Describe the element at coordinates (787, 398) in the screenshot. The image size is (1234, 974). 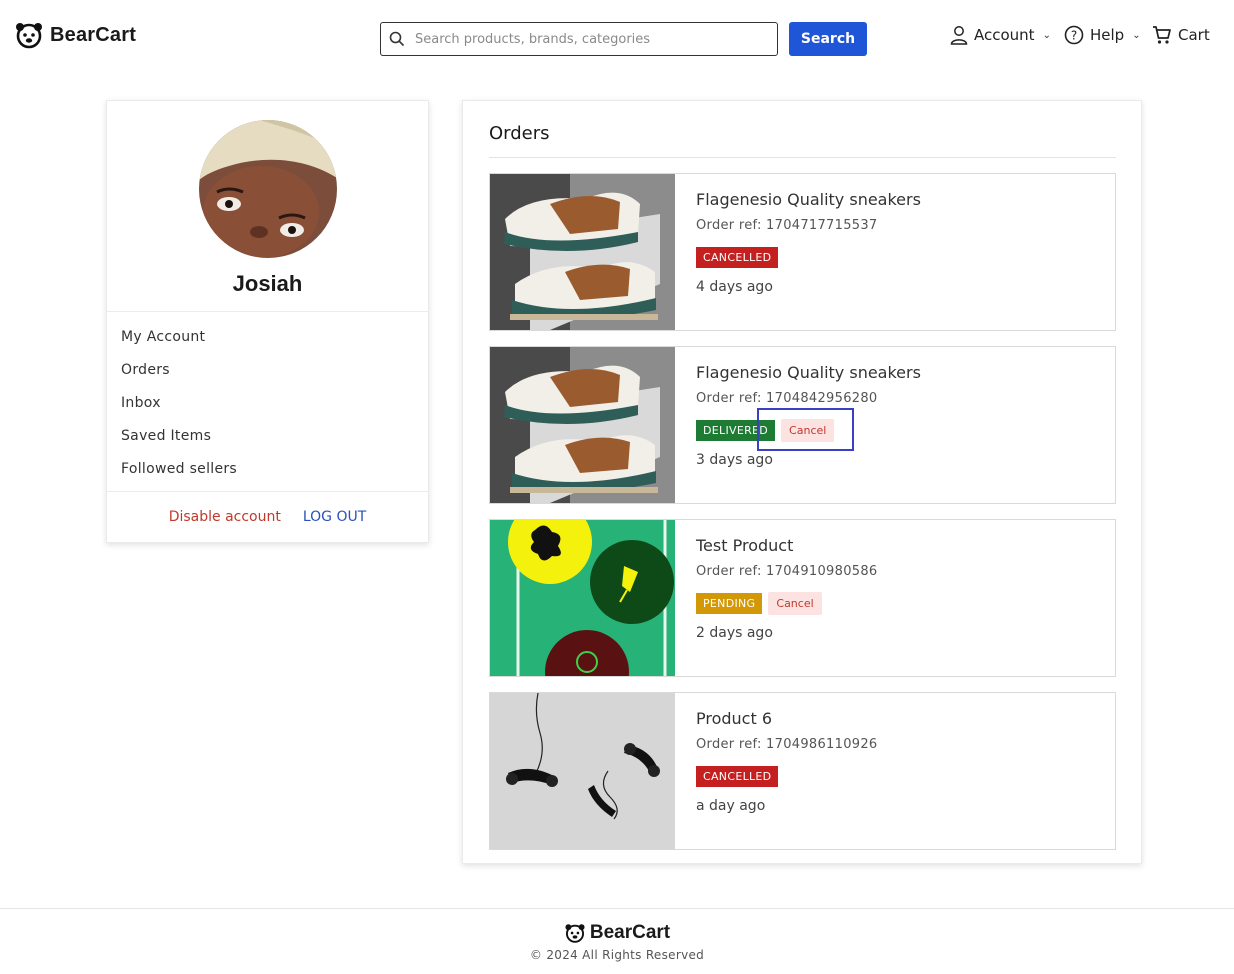
I see `order-ref: Order ref: 1704842956280` at that location.